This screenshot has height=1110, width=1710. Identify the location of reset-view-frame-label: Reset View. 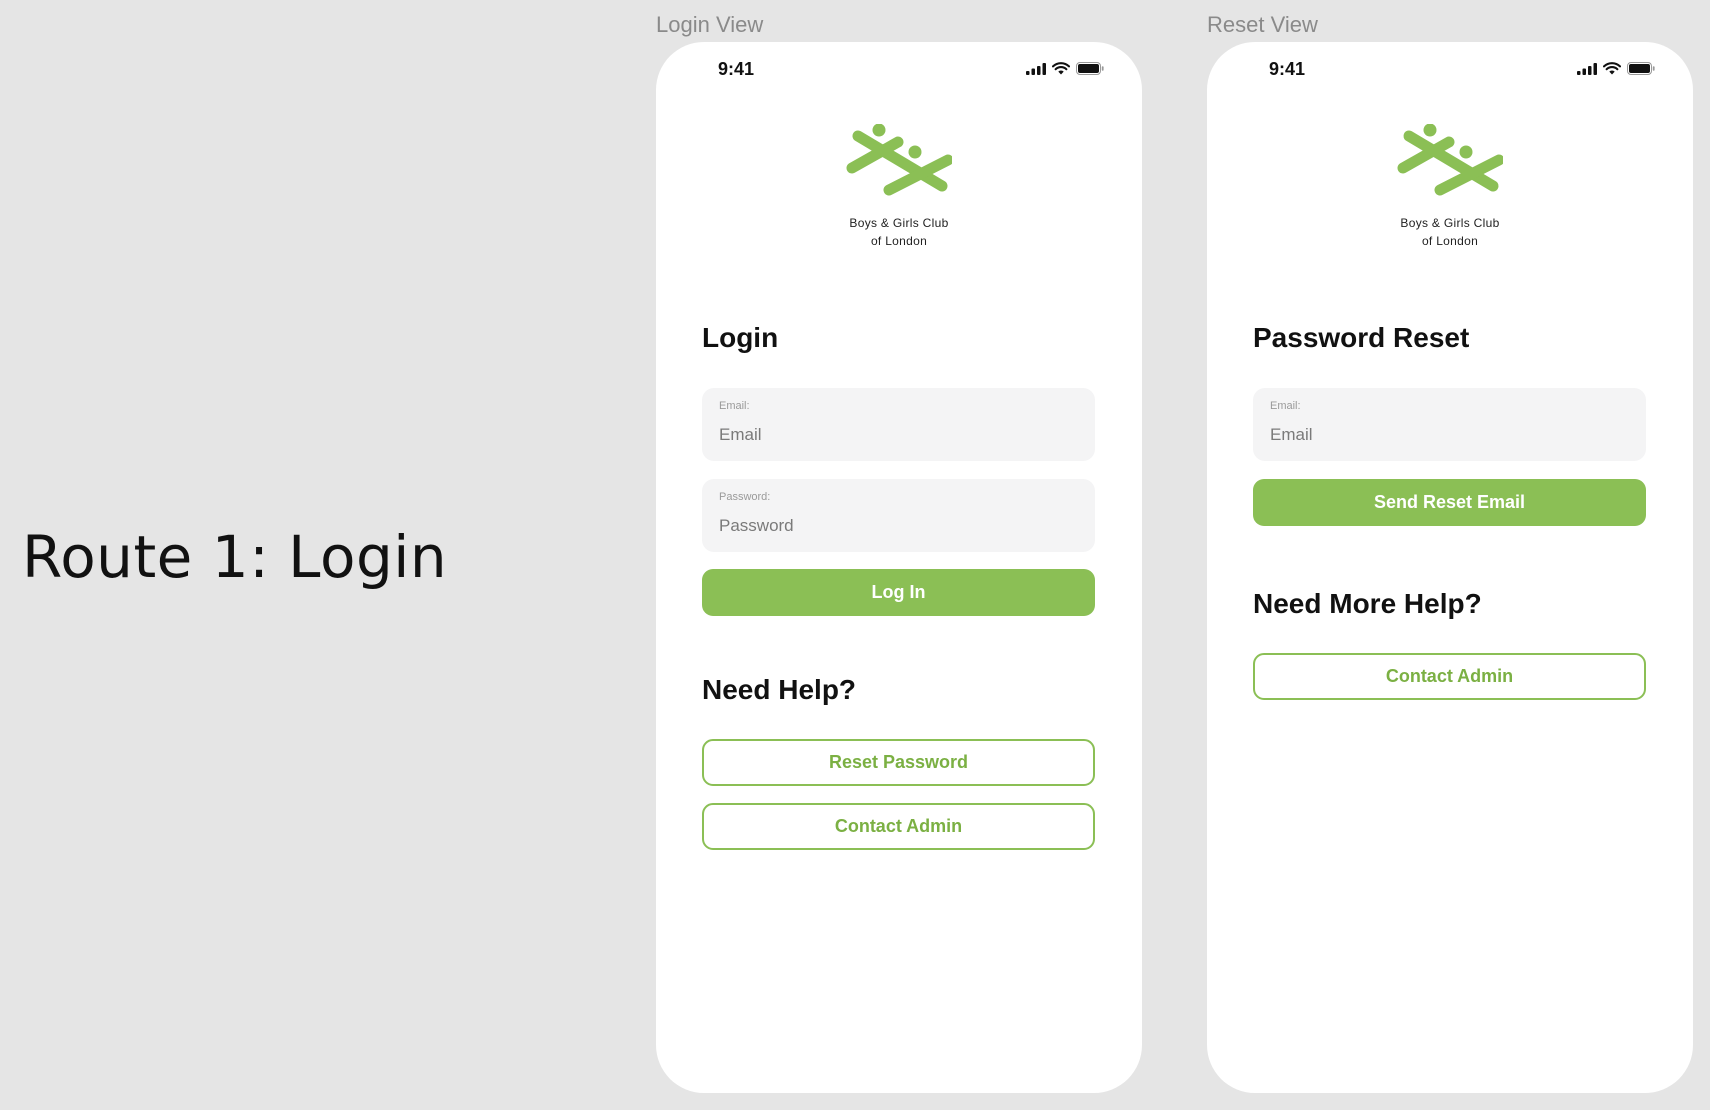
(1262, 24).